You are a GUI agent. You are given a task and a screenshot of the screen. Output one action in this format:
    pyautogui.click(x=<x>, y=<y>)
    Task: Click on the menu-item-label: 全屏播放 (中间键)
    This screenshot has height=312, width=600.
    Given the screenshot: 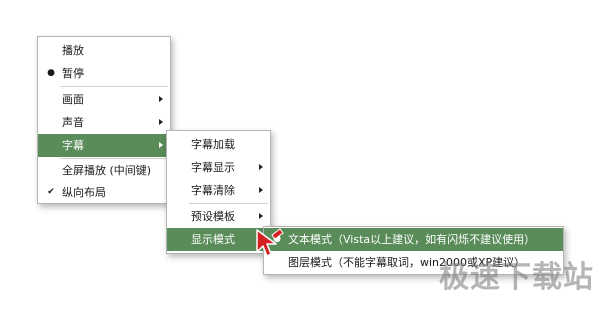 What is the action you would take?
    pyautogui.click(x=107, y=170)
    